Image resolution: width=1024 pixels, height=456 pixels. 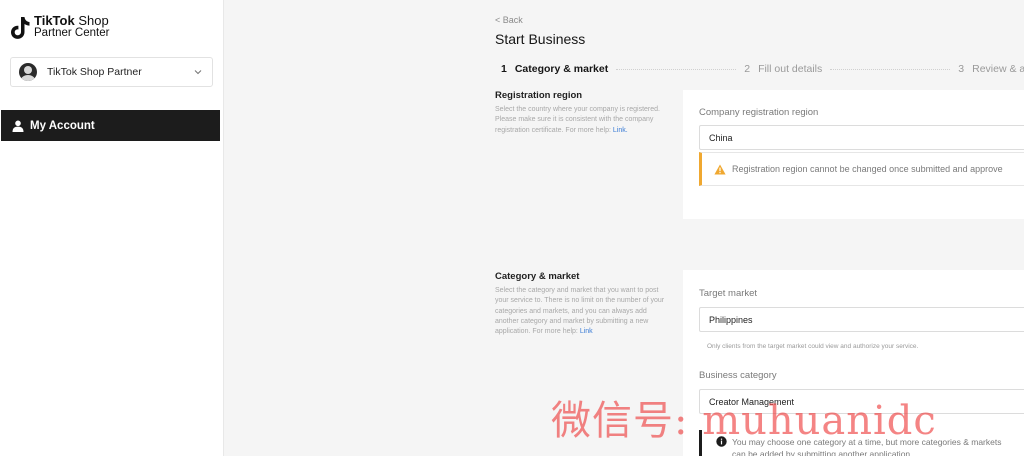 I want to click on brand-line1: TikTok Shop, so click(x=71, y=20).